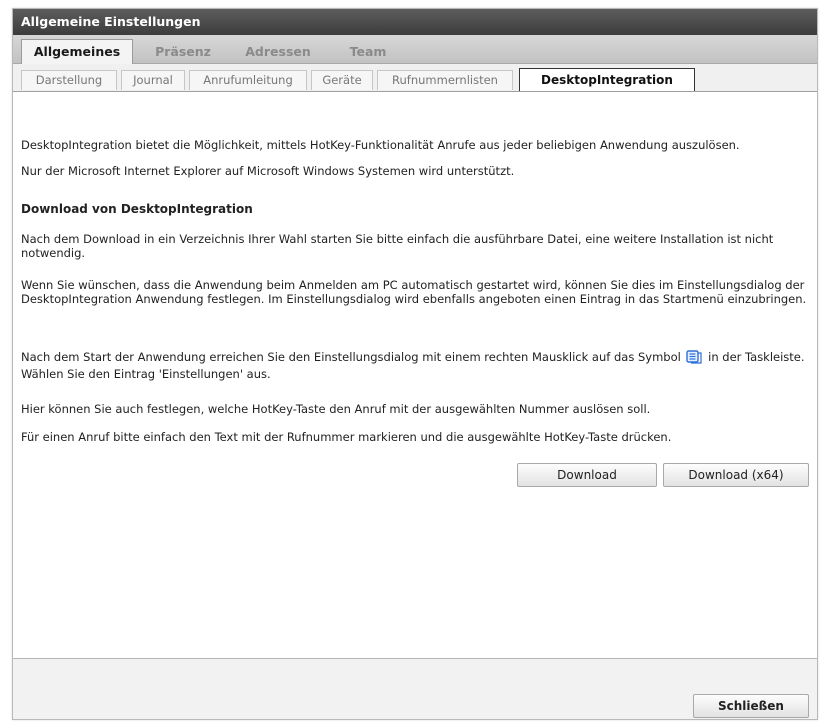  Describe the element at coordinates (607, 79) in the screenshot. I see `tab-desktopintegration: DesktopIntegration` at that location.